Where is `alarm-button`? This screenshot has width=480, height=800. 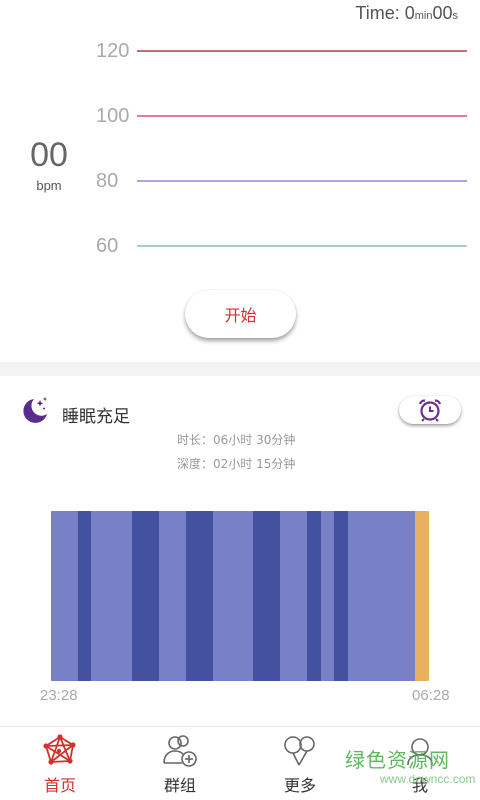
alarm-button is located at coordinates (430, 410).